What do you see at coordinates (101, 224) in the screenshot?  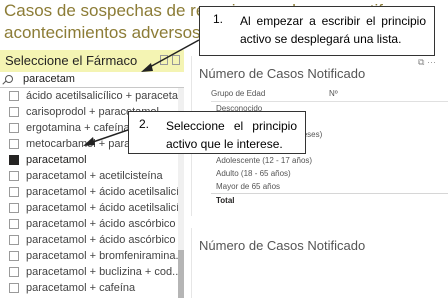 I see `slicer-item-label: paracetamol + ácido ascórbico` at bounding box center [101, 224].